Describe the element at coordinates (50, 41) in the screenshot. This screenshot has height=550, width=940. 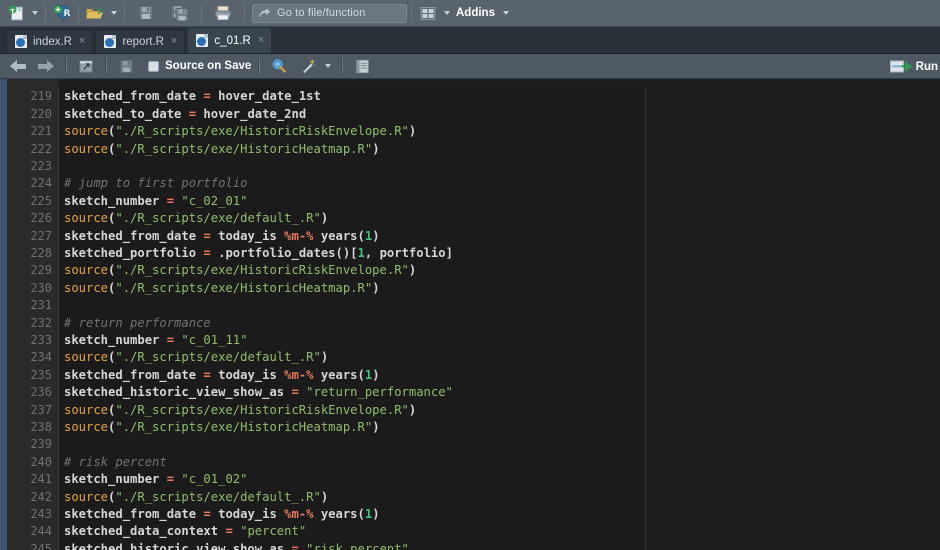
I see `tab-index-r: index.R ×` at that location.